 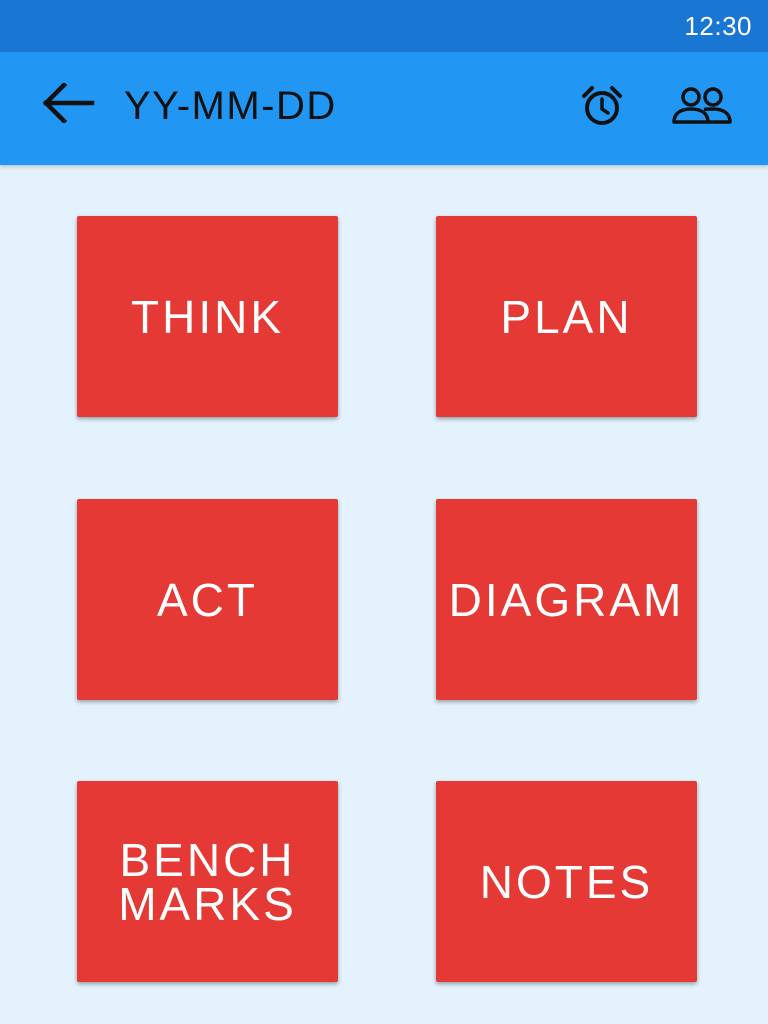 What do you see at coordinates (718, 26) in the screenshot?
I see `status-time: 12:30` at bounding box center [718, 26].